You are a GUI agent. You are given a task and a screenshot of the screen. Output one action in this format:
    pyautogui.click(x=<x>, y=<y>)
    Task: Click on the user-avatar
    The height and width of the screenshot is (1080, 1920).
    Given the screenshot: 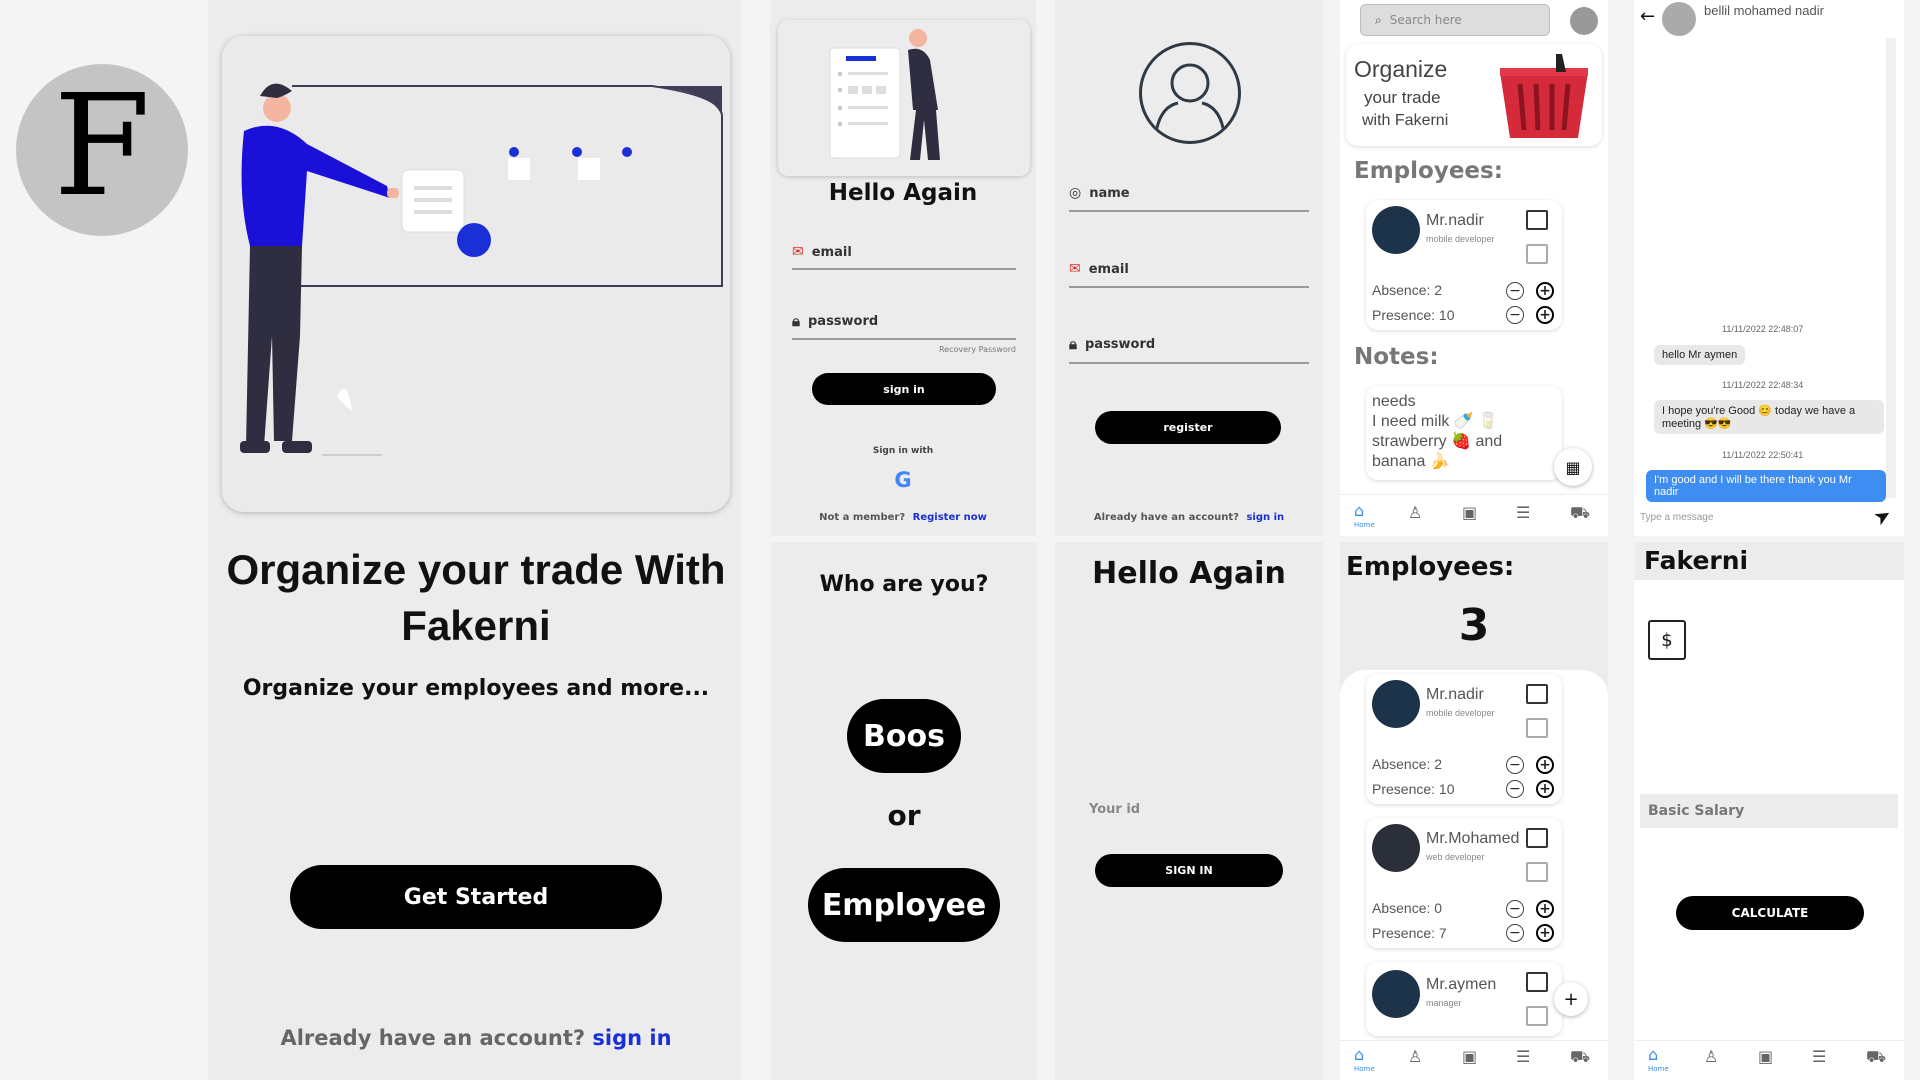 What is the action you would take?
    pyautogui.click(x=1584, y=21)
    